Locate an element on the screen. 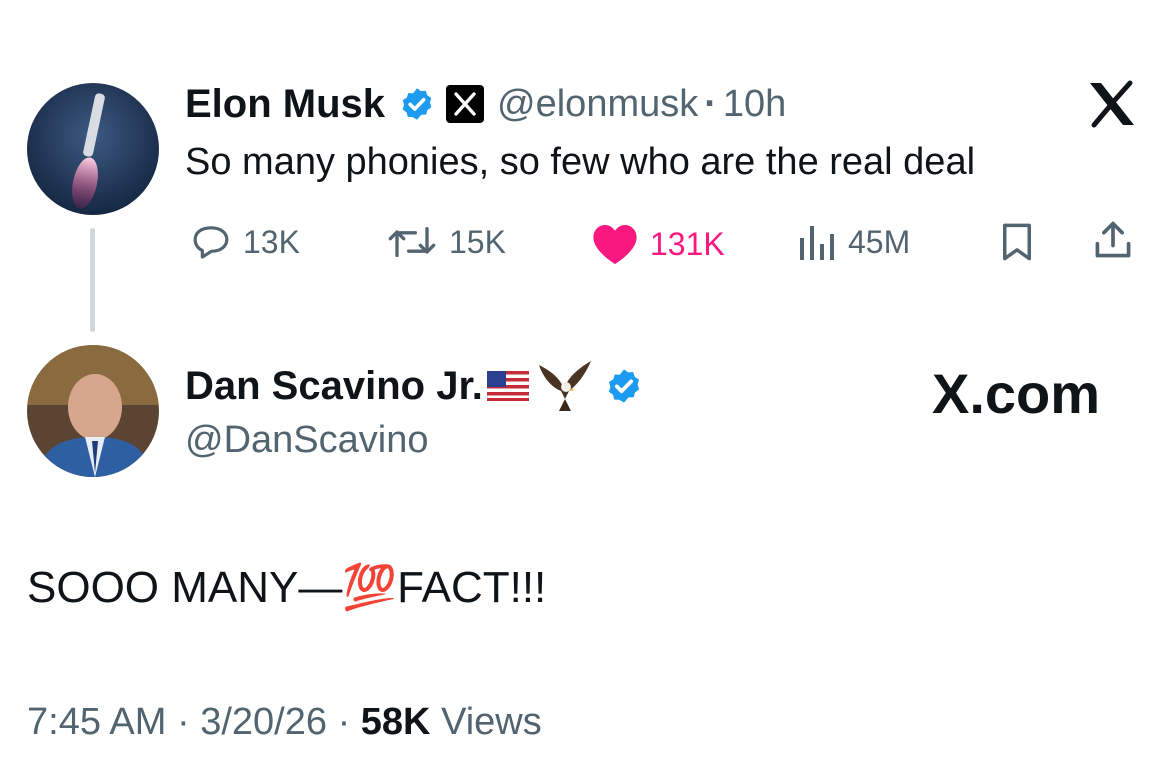  heart-icon is located at coordinates (615, 244).